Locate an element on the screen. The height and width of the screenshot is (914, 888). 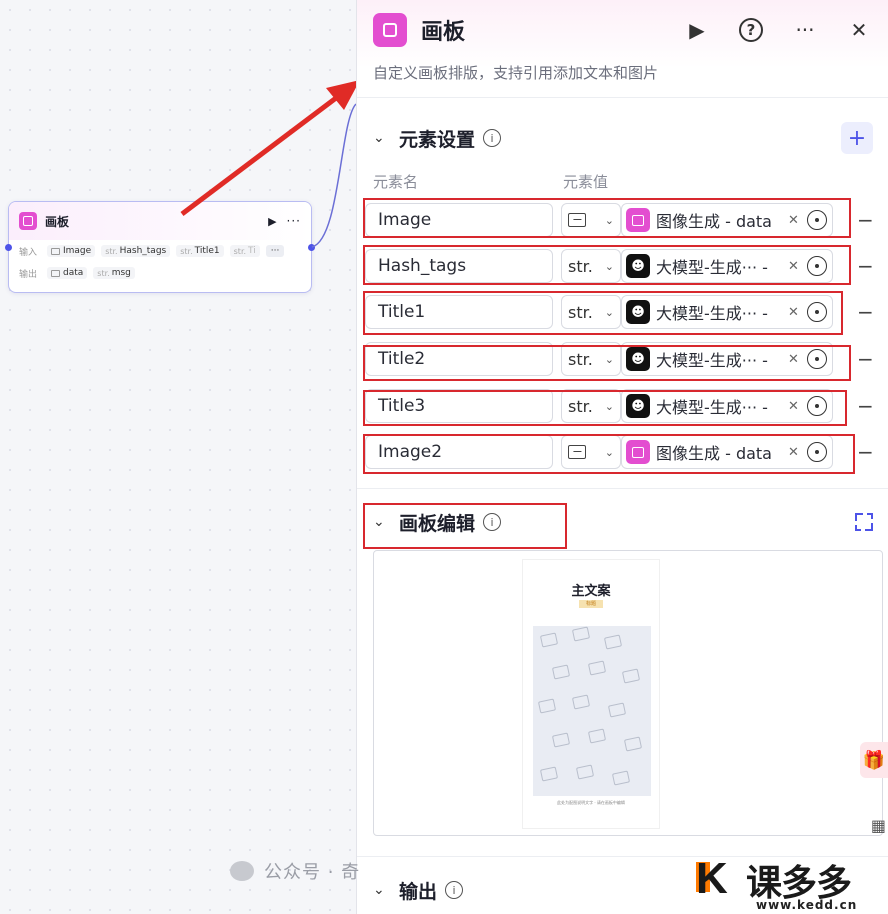
node-output-chip: data is located at coordinates (67, 273).